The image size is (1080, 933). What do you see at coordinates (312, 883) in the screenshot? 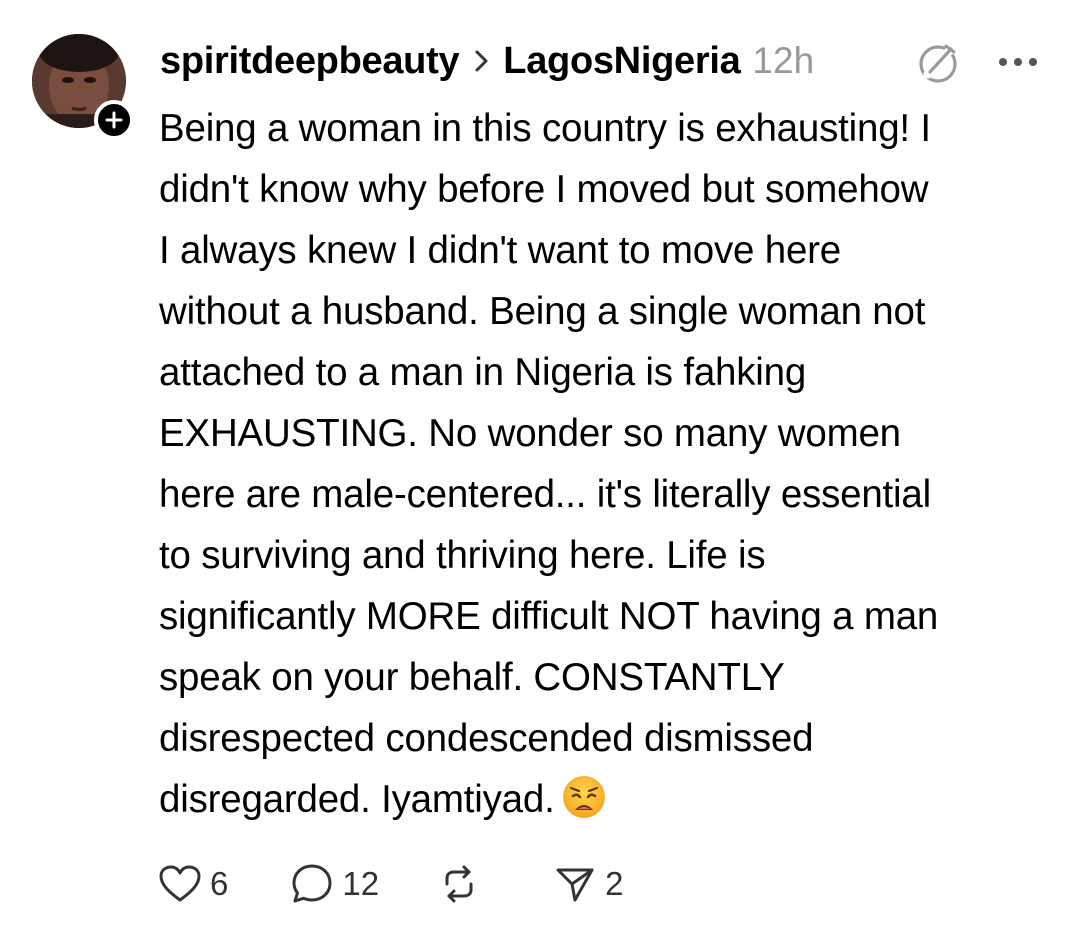
I see `comment-bubble-icon` at bounding box center [312, 883].